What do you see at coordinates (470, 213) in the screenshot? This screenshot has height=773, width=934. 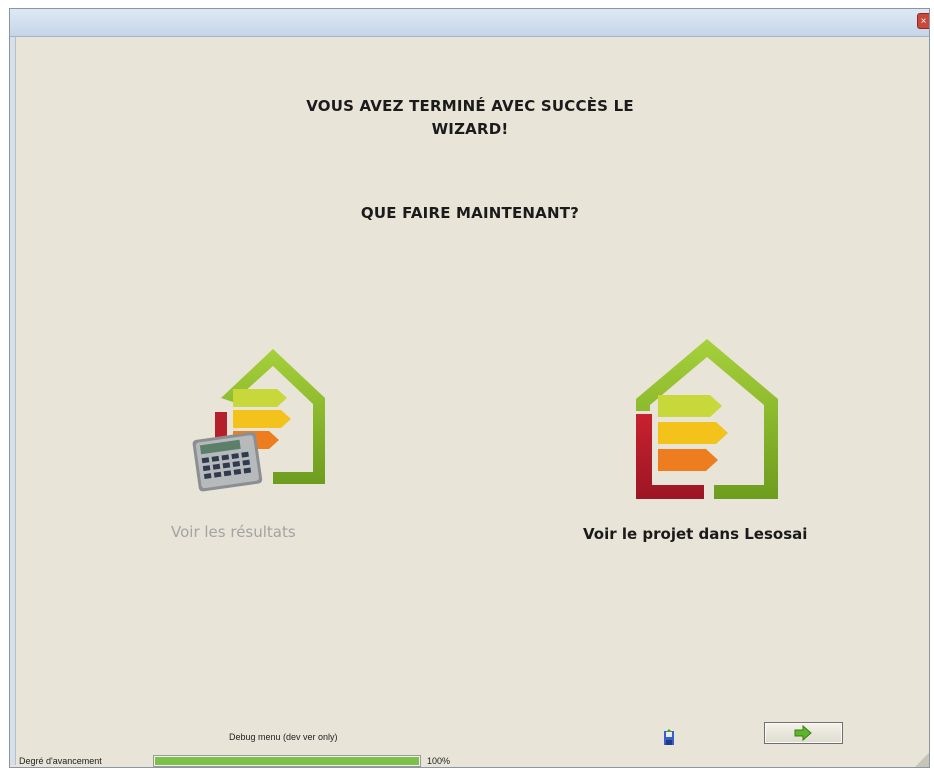 I see `question-heading: QUE FAIRE MAINTENANT?` at bounding box center [470, 213].